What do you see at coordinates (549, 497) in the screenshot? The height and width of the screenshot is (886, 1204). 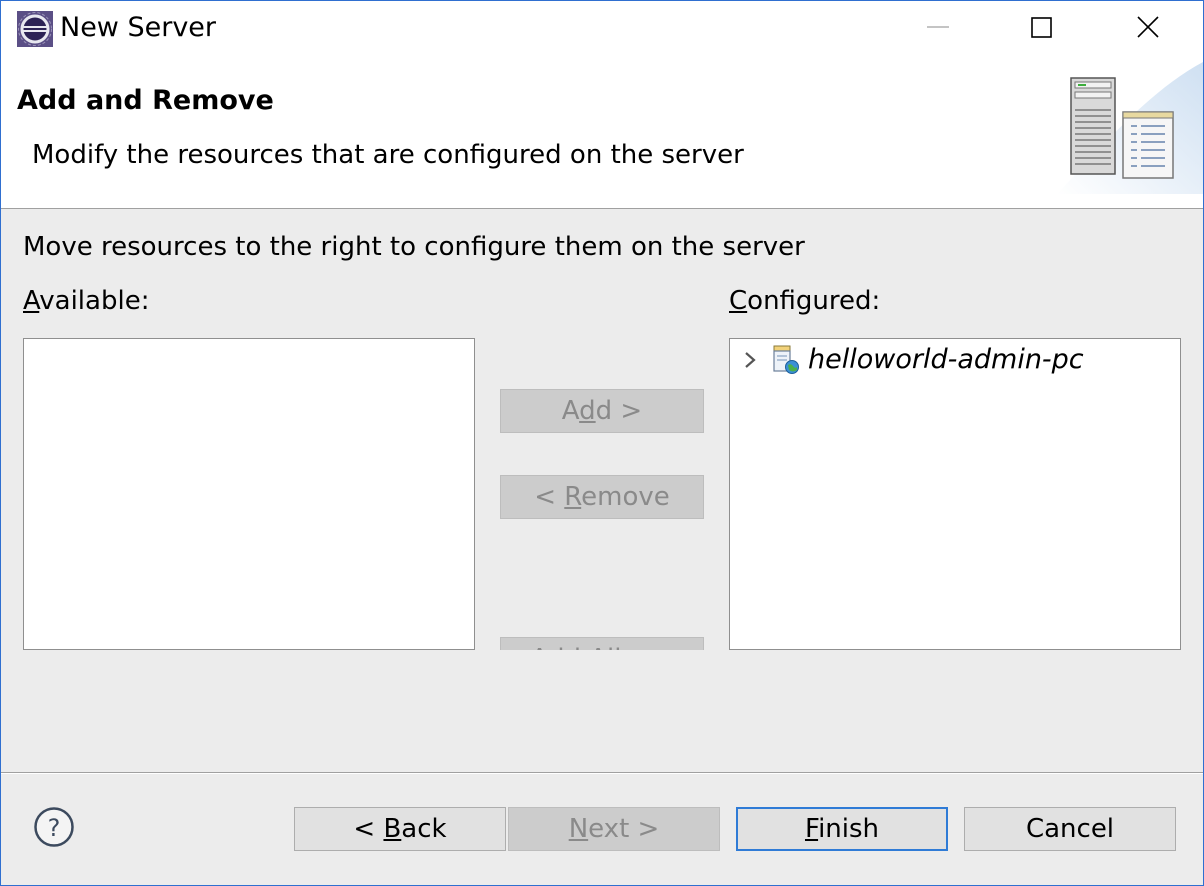 I see `remove-button-pre: <` at bounding box center [549, 497].